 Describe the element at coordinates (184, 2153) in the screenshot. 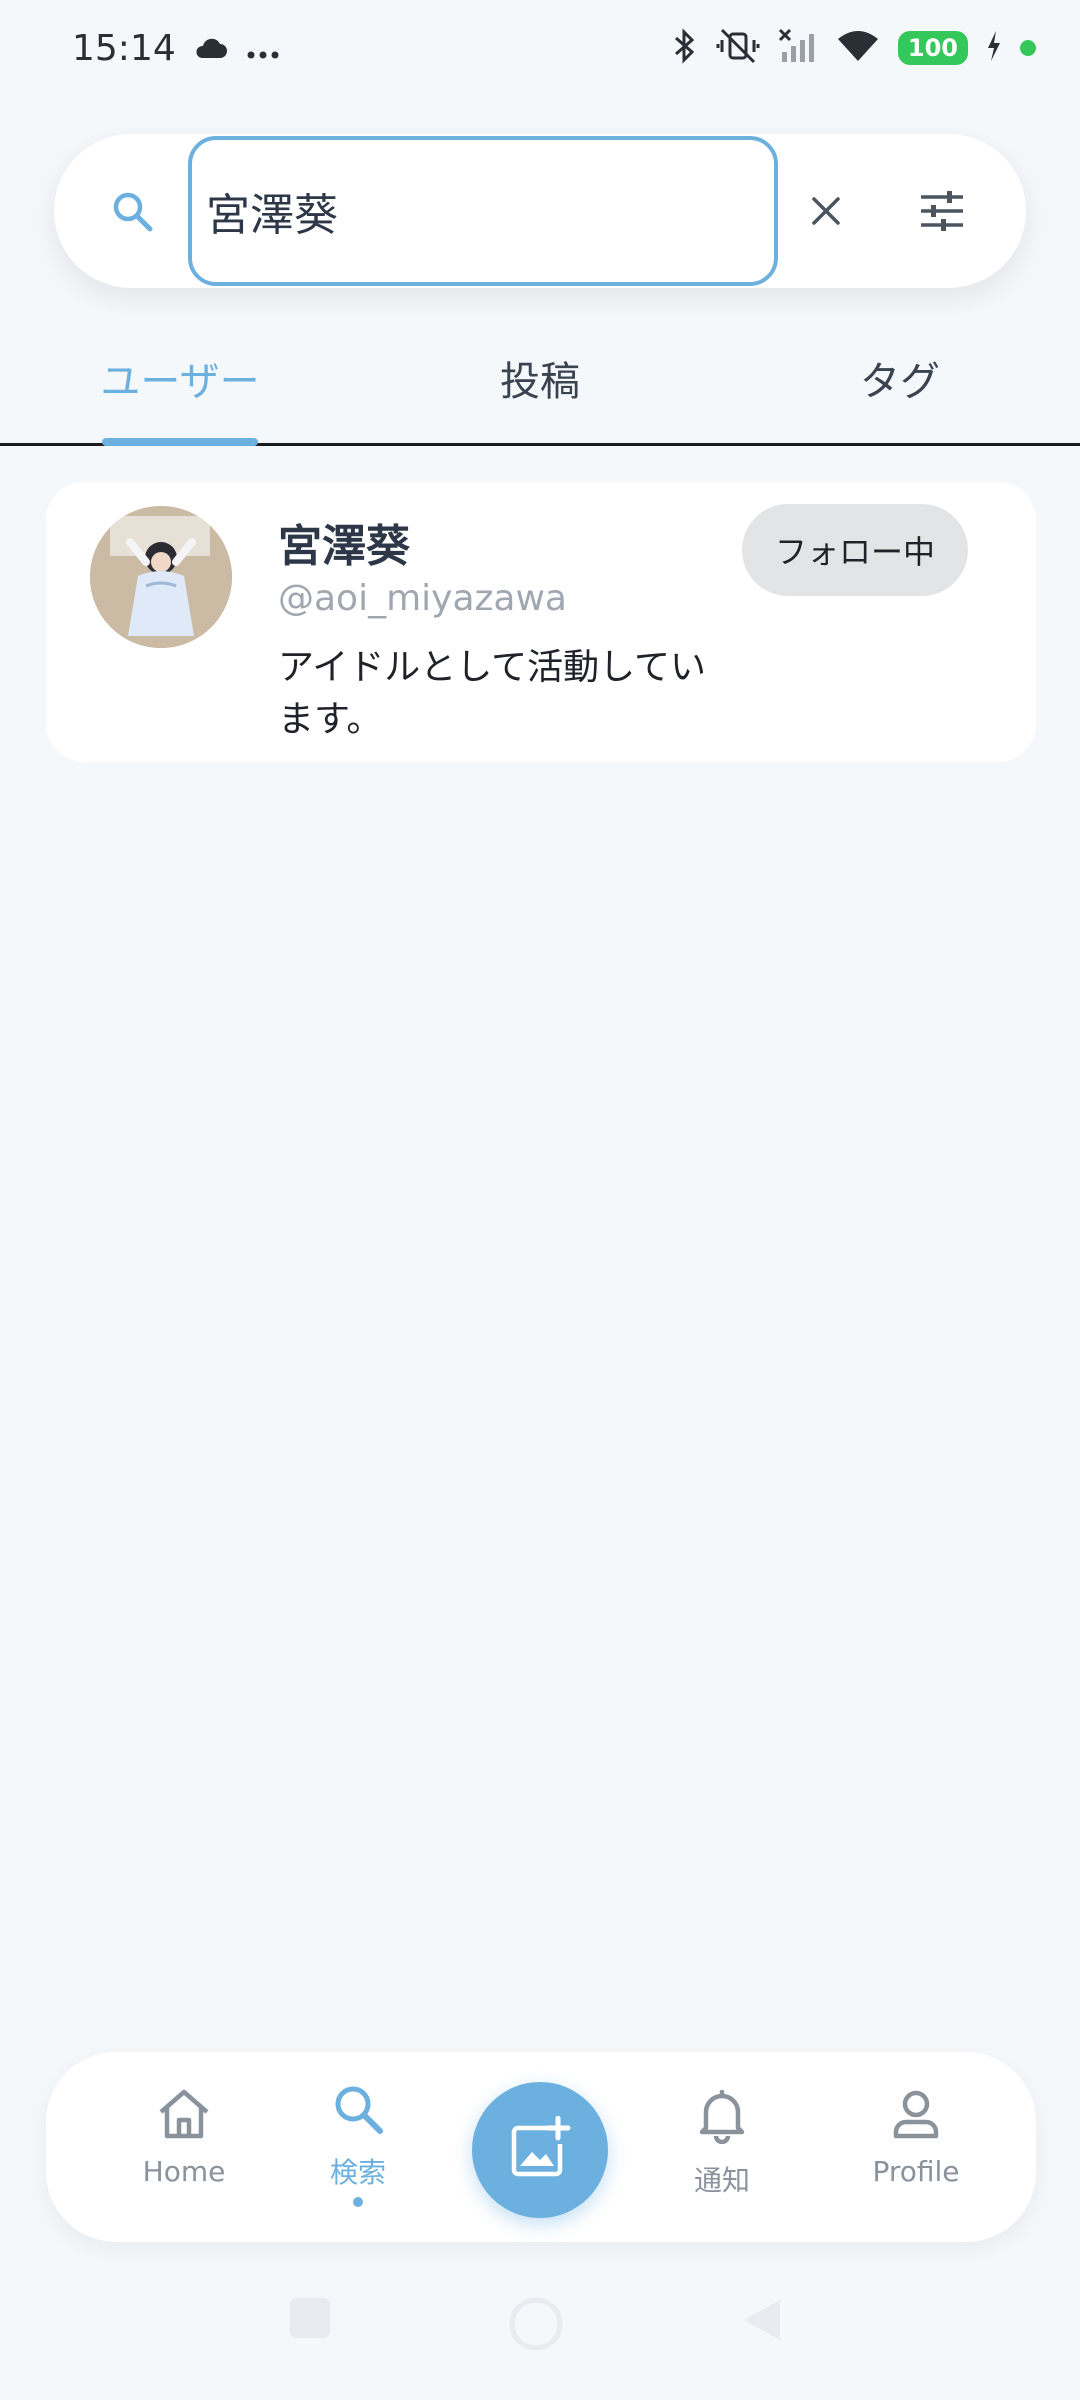

I see `nav-home: Home` at that location.